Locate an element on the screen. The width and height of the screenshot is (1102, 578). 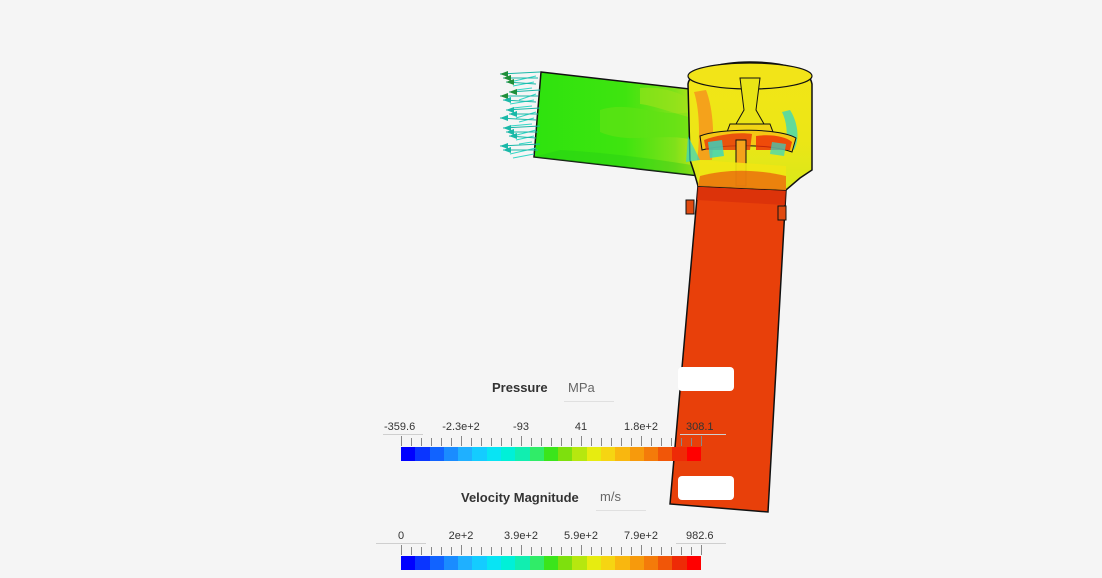
pressure-tick-label: -93 is located at coordinates (521, 427).